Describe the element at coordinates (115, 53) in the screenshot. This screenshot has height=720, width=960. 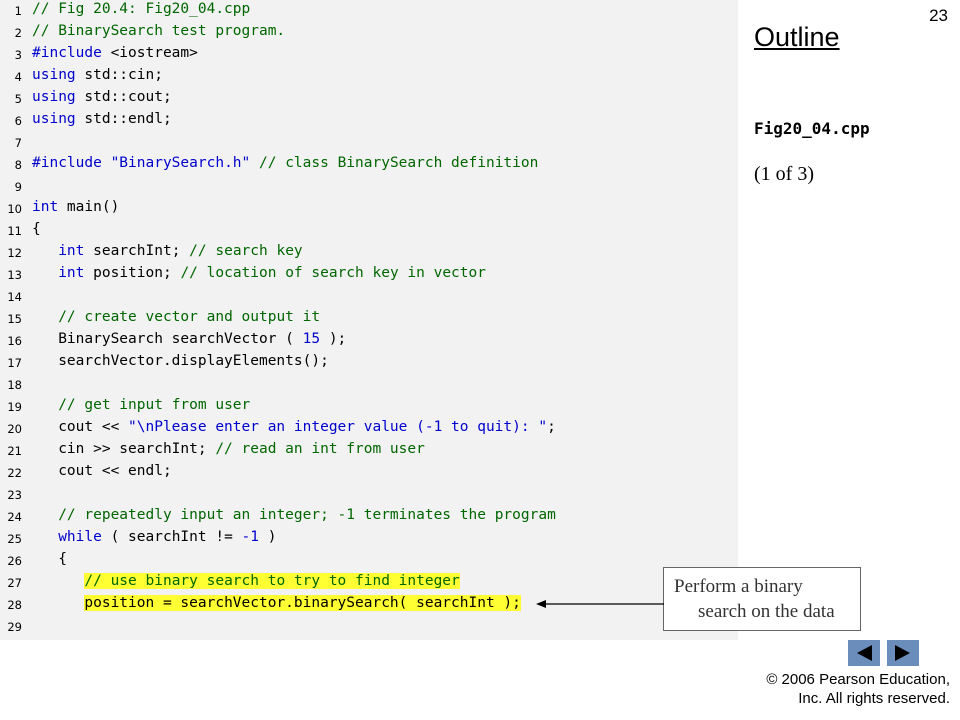
I see `code-text: #include <iostream>` at that location.